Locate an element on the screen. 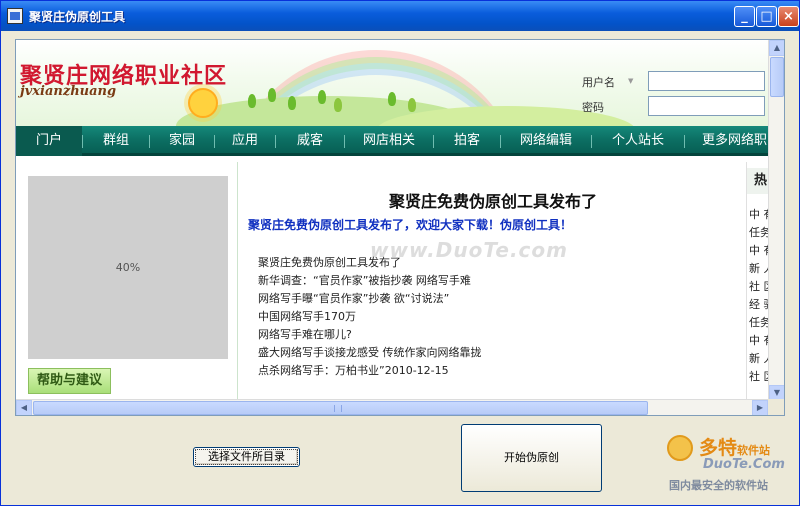 Image resolution: width=800 pixels, height=506 pixels. maximize-button: □ is located at coordinates (766, 16).